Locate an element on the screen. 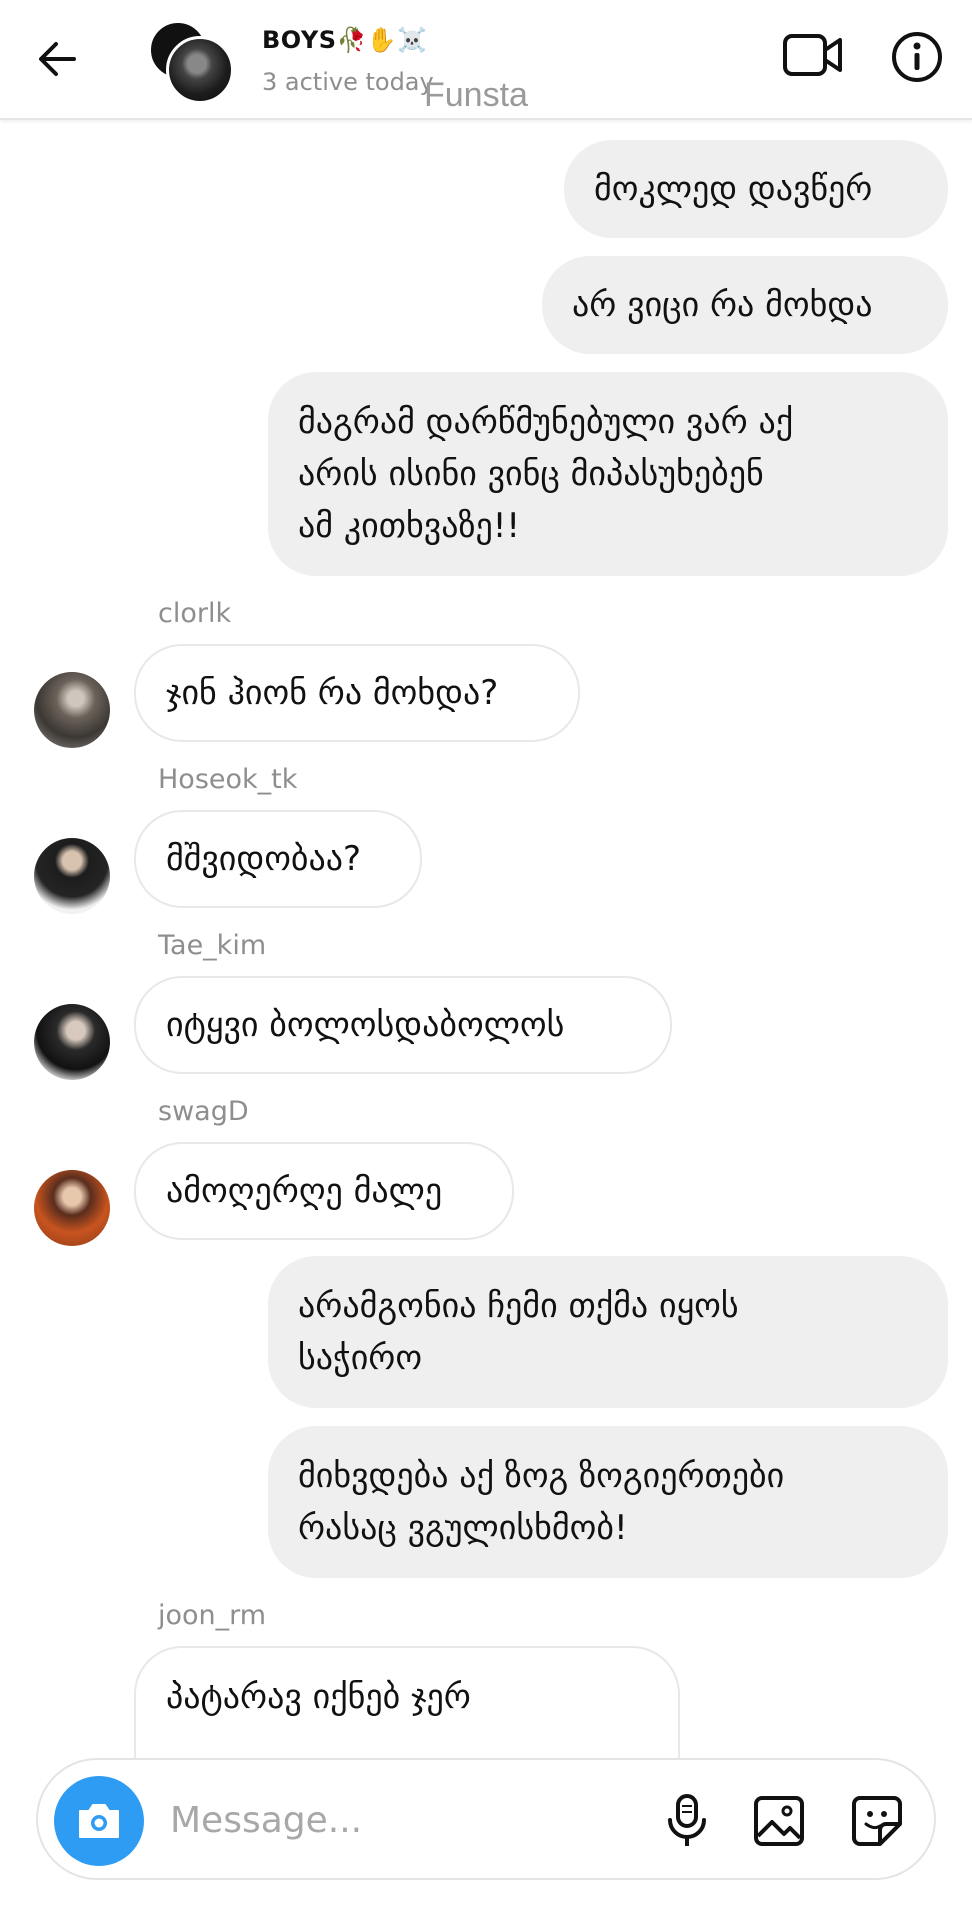 This screenshot has height=1920, width=972. received-message: პატარავ იქნებ ჯერ is located at coordinates (407, 1702).